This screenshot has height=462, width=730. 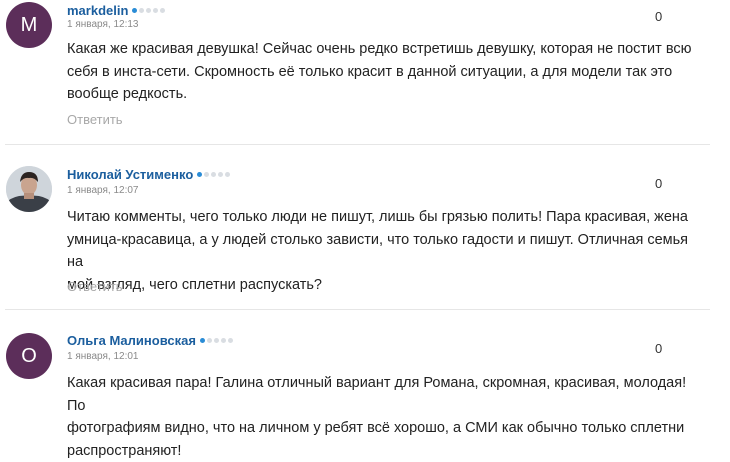 I want to click on avatar: M, so click(x=29, y=25).